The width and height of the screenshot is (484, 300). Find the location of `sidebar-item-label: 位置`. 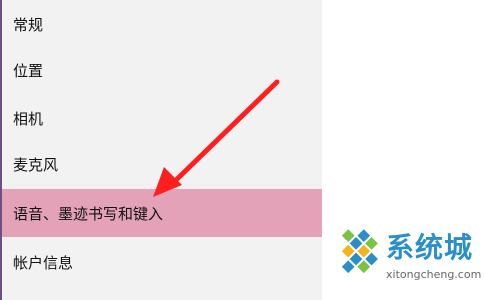

sidebar-item-label: 位置 is located at coordinates (28, 70).